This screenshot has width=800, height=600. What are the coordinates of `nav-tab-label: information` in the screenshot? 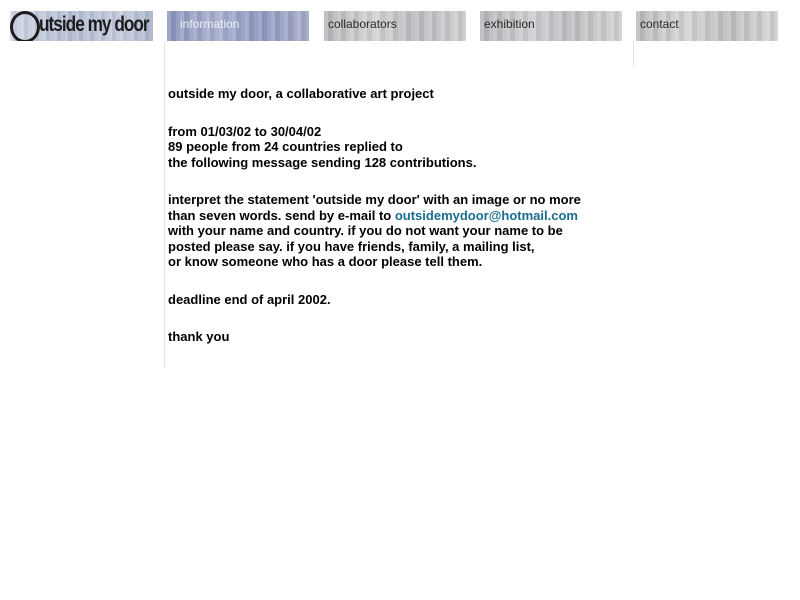 It's located at (210, 24).